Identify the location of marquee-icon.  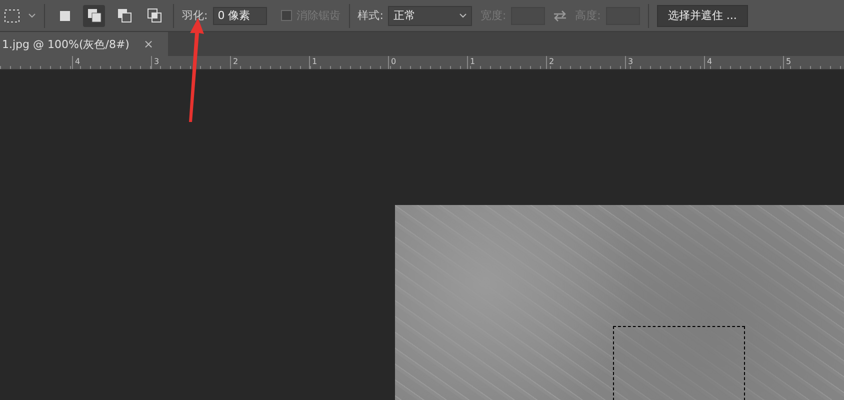
(12, 15).